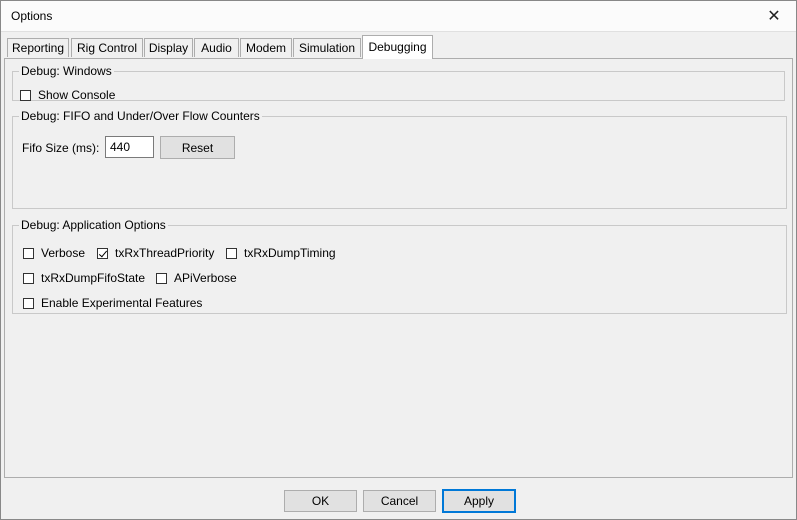  I want to click on tx-rx-thread-priority-checkbox: txRxThreadPriority, so click(155, 253).